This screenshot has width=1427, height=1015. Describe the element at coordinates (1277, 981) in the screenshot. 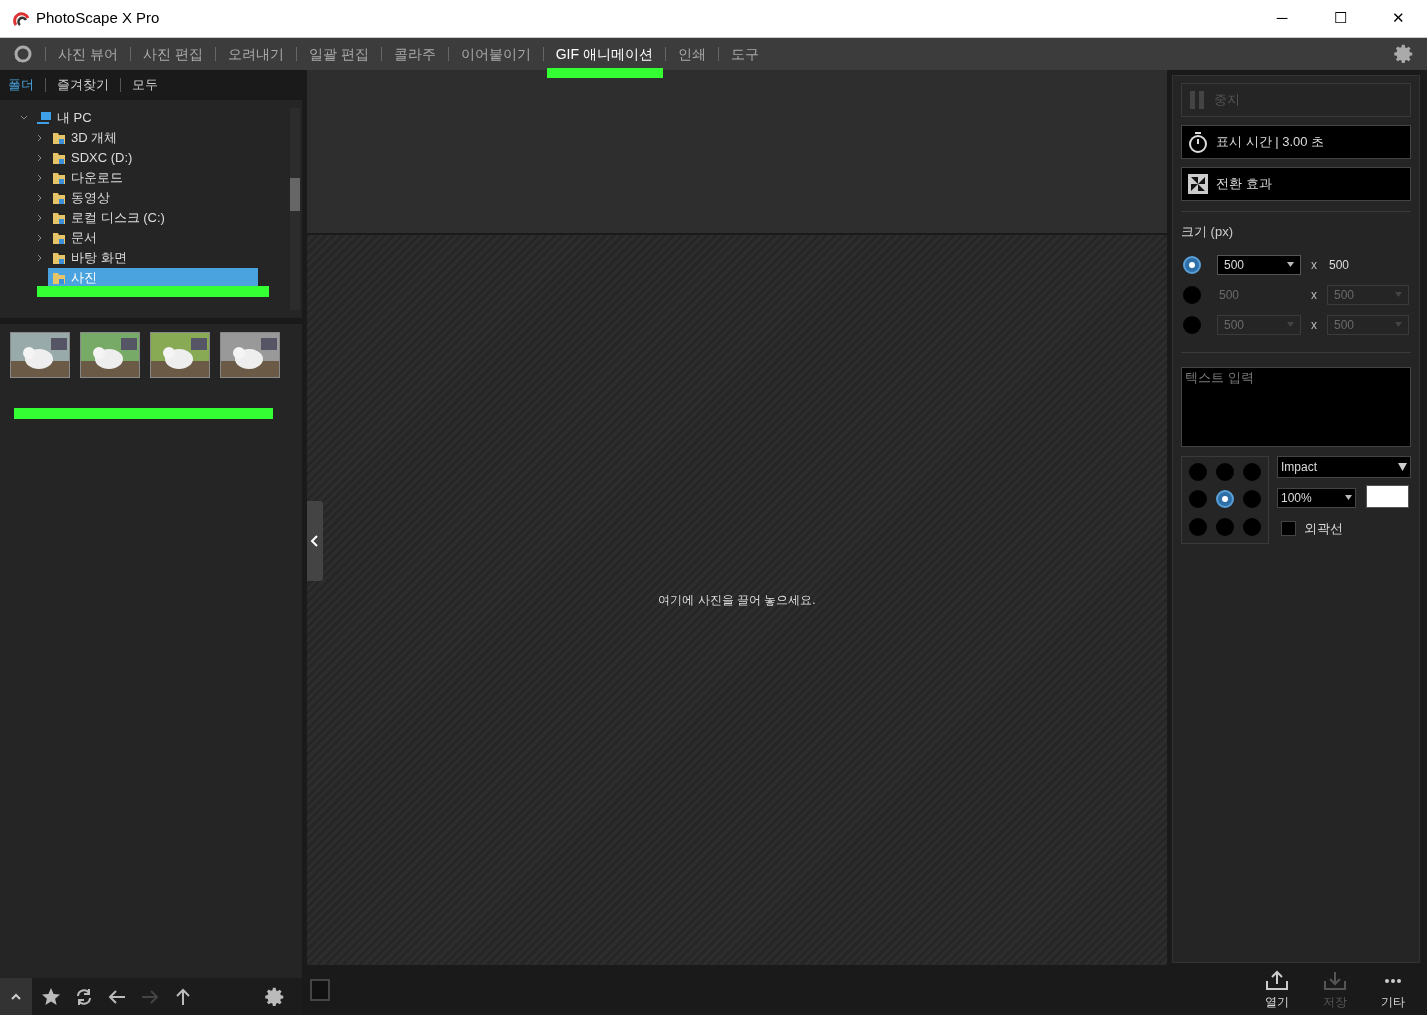

I see `upload-icon` at that location.